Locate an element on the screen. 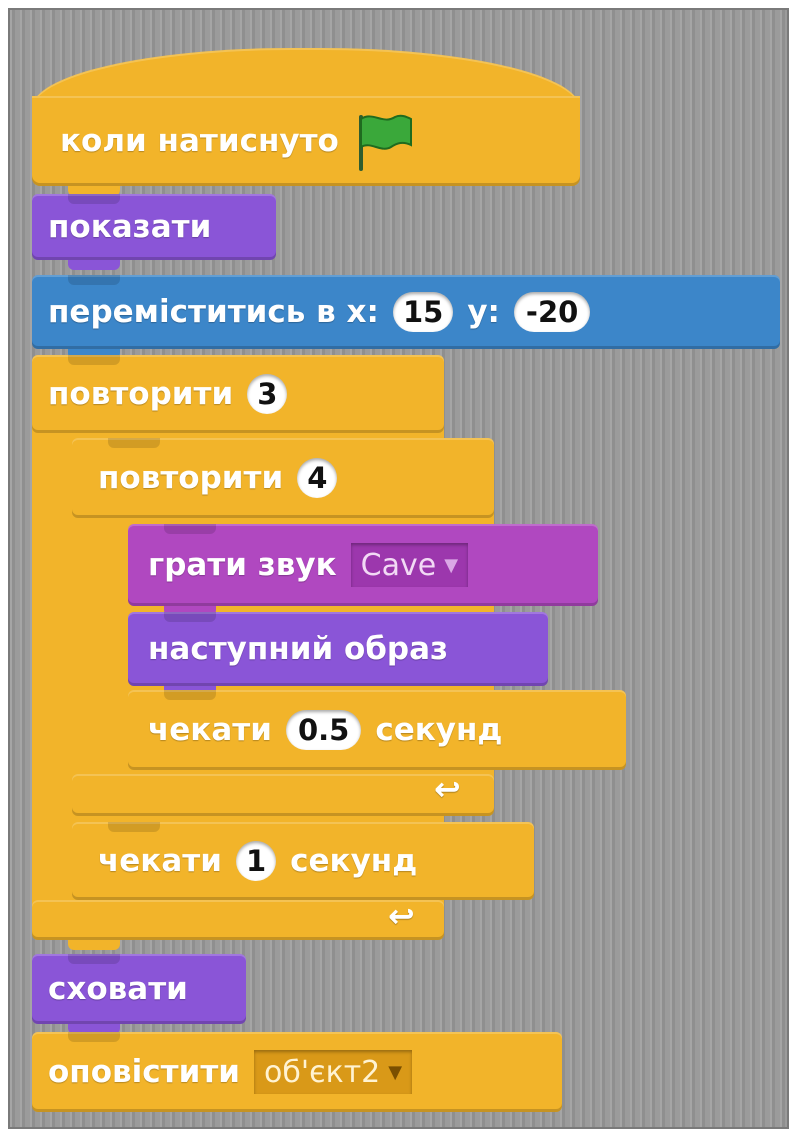 This screenshot has width=797, height=1137. wait-inner-block: чекати 0.5 секунд is located at coordinates (377, 730).